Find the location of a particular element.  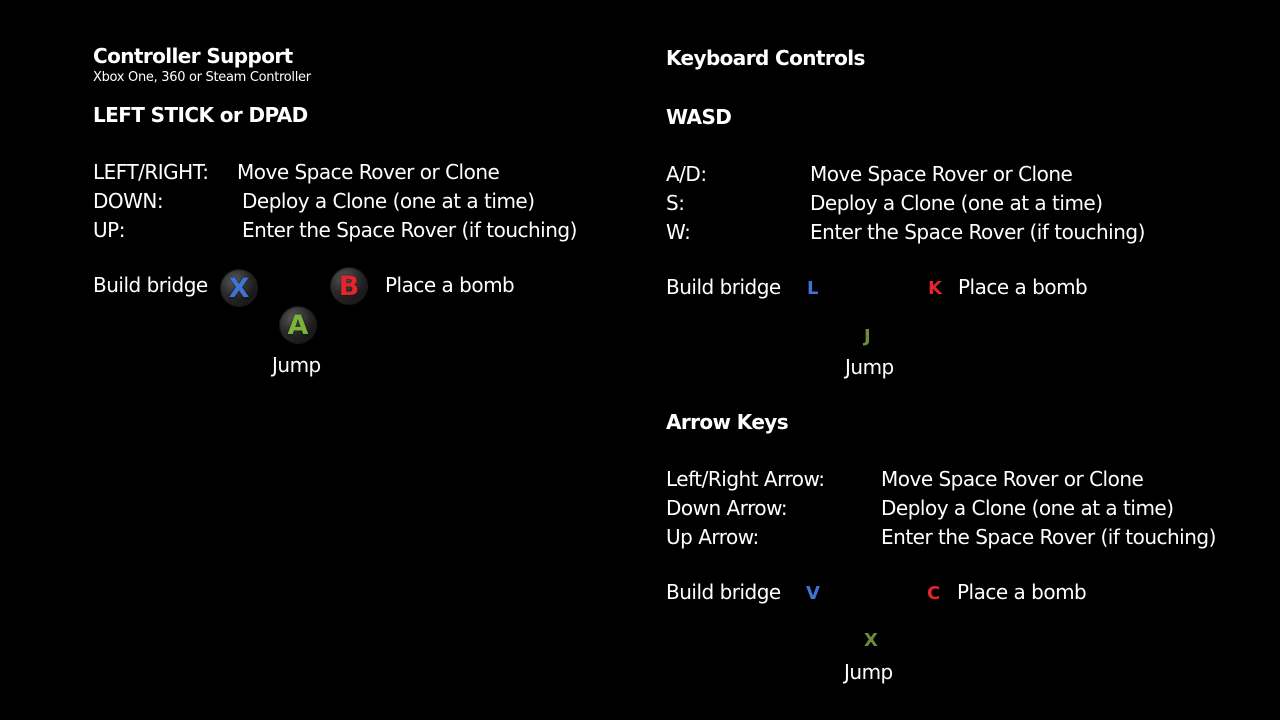

stick-heading: LEFT STICK or DPAD is located at coordinates (200, 115).